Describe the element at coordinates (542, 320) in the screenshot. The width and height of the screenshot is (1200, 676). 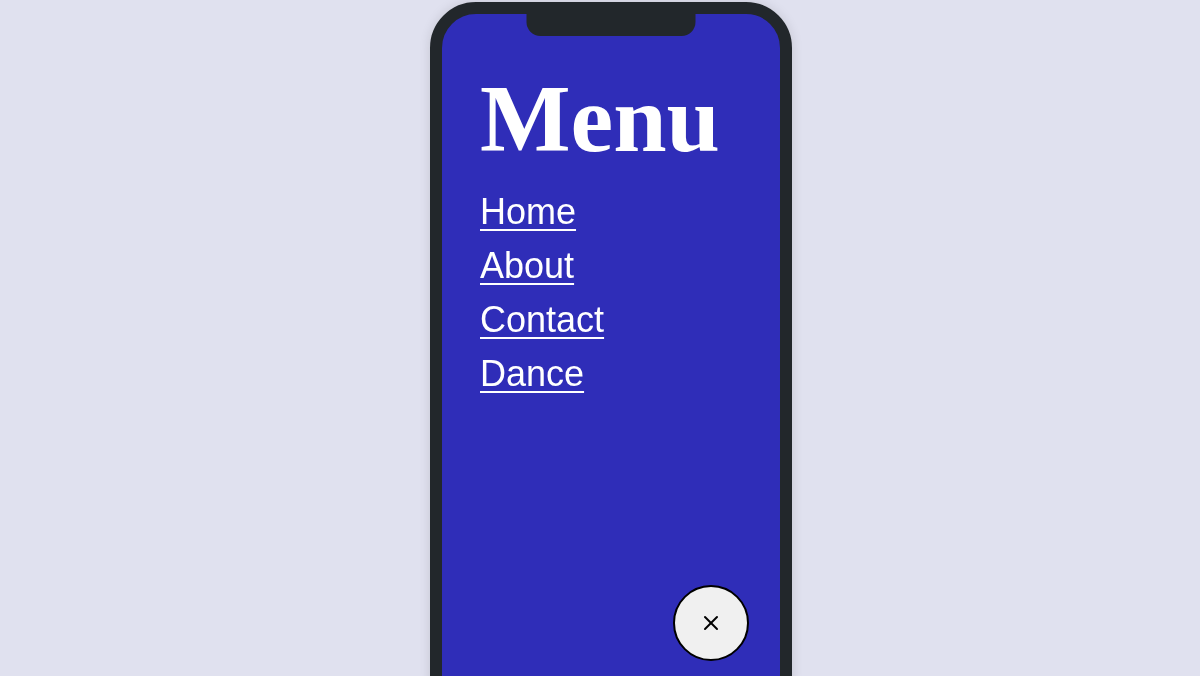
I see `menu-link: Contact` at that location.